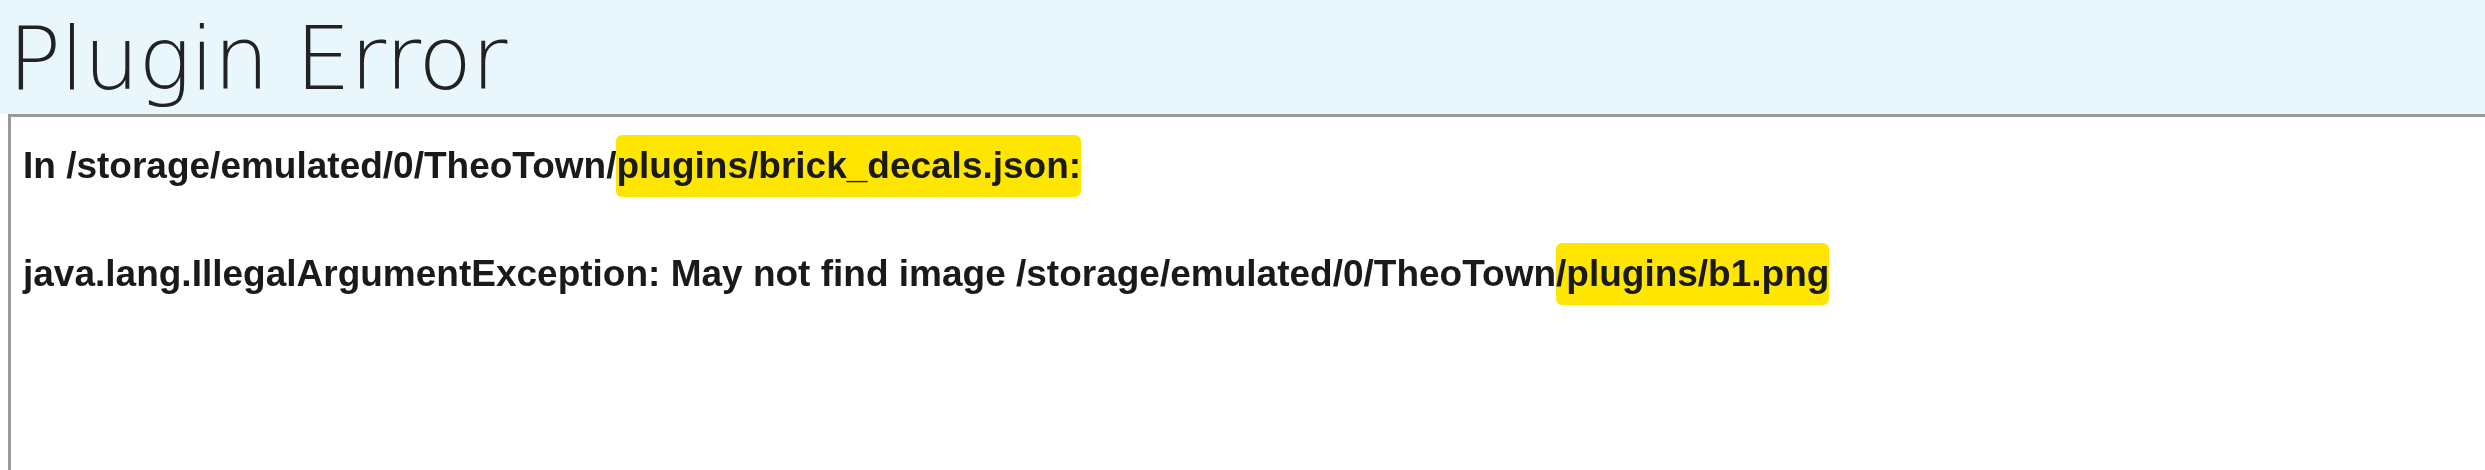 Image resolution: width=2485 pixels, height=470 pixels. What do you see at coordinates (849, 166) in the screenshot?
I see `highlighted-text: plugins/brick_decals.json:` at bounding box center [849, 166].